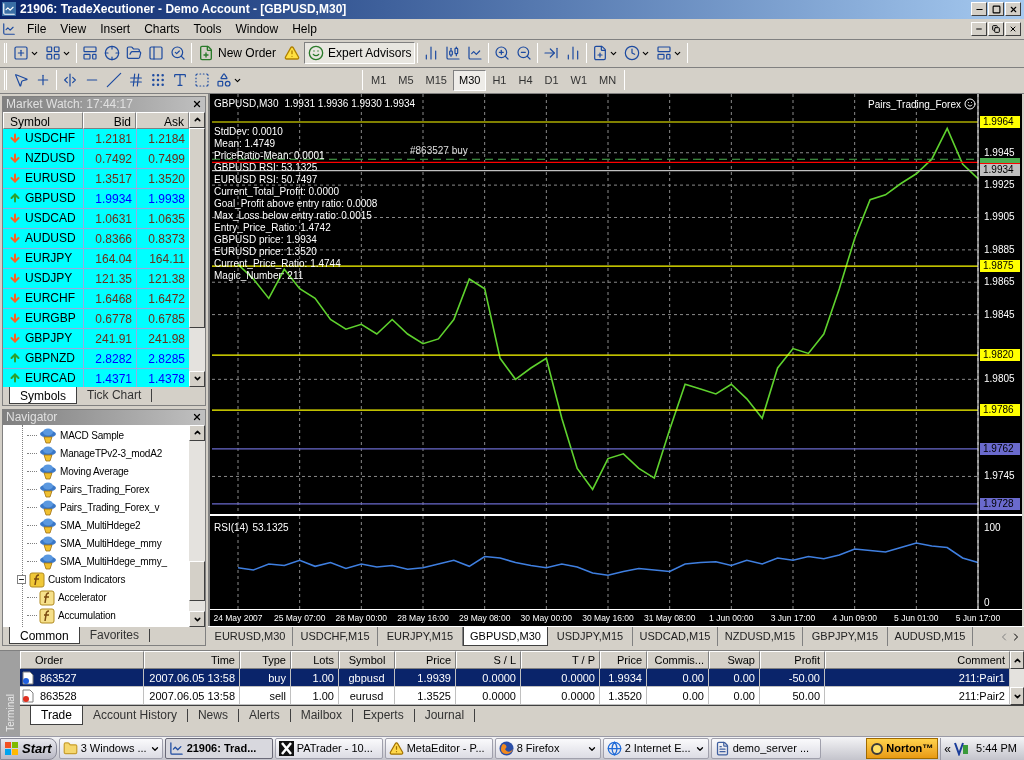  I want to click on bid-price: 164.04, so click(109, 258).